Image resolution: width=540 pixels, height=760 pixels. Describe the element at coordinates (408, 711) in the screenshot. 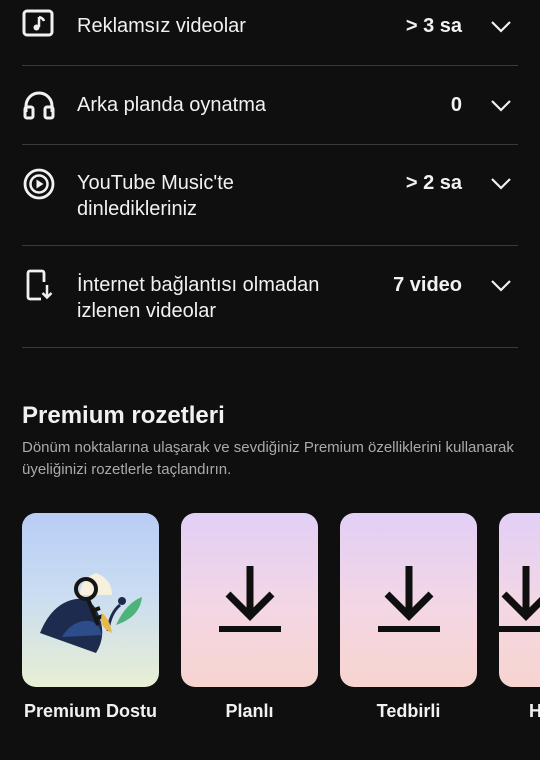

I see `badge-name: Tedbirli` at that location.